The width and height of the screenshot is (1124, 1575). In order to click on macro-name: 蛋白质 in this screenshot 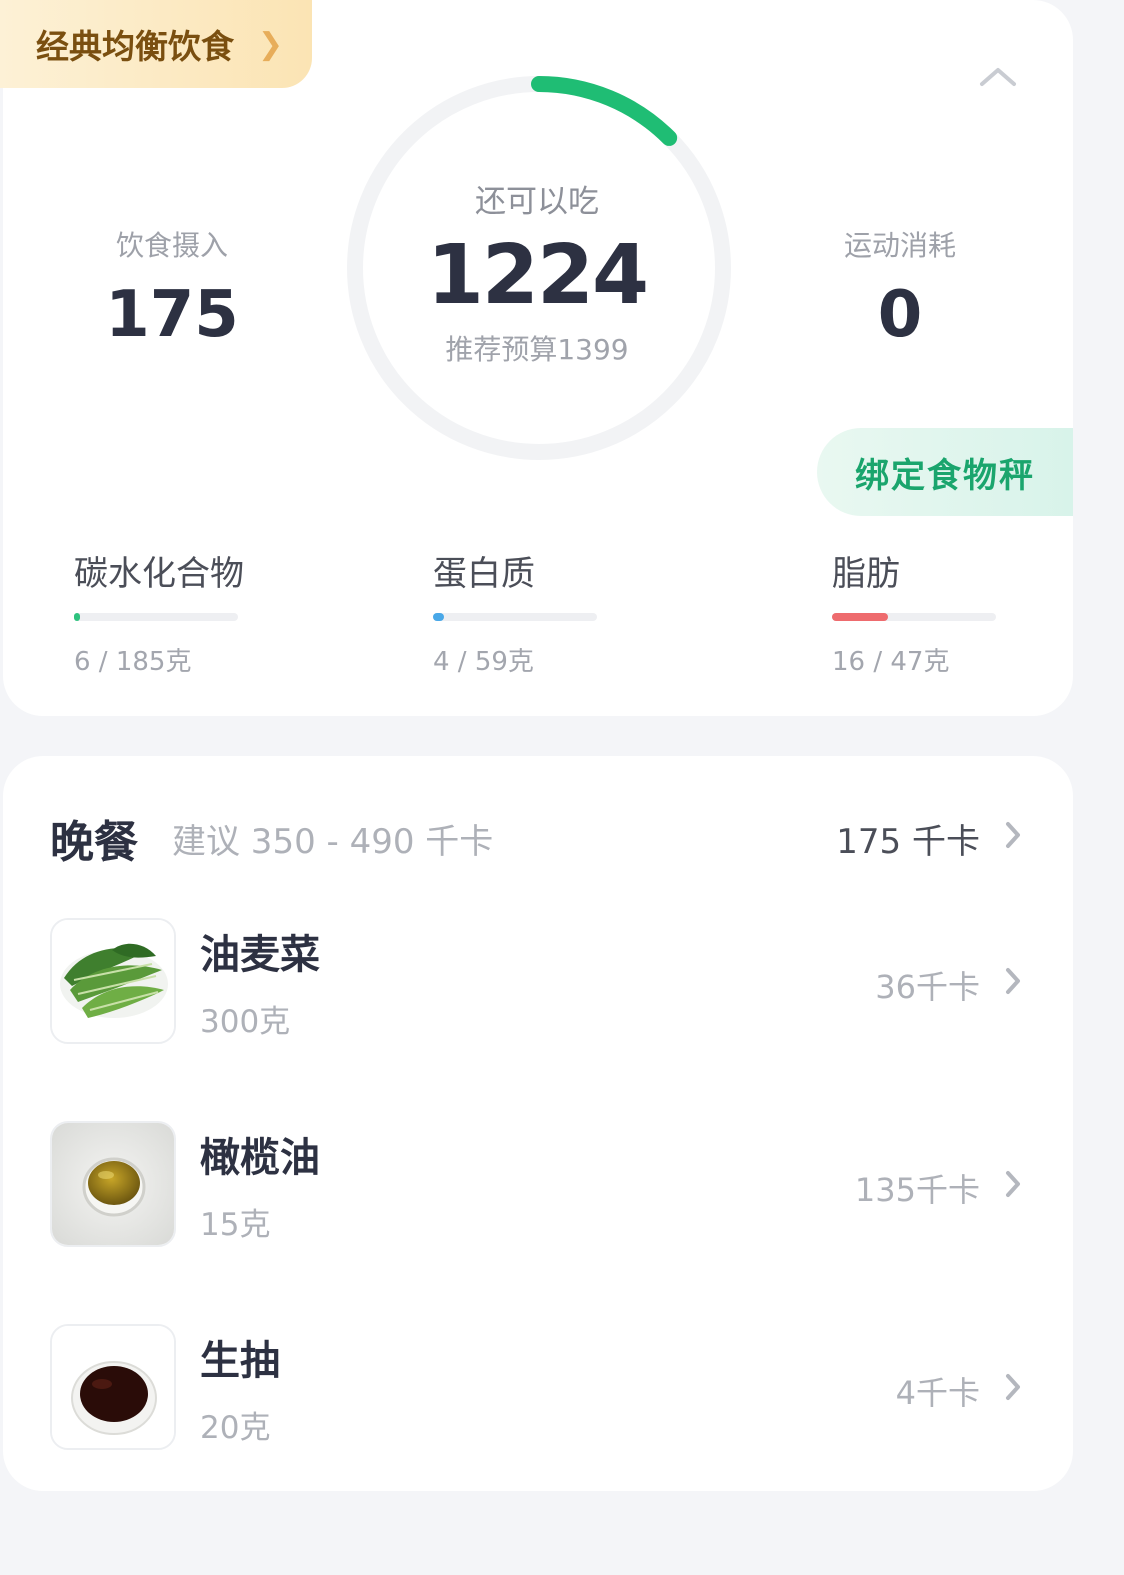, I will do `click(484, 574)`.